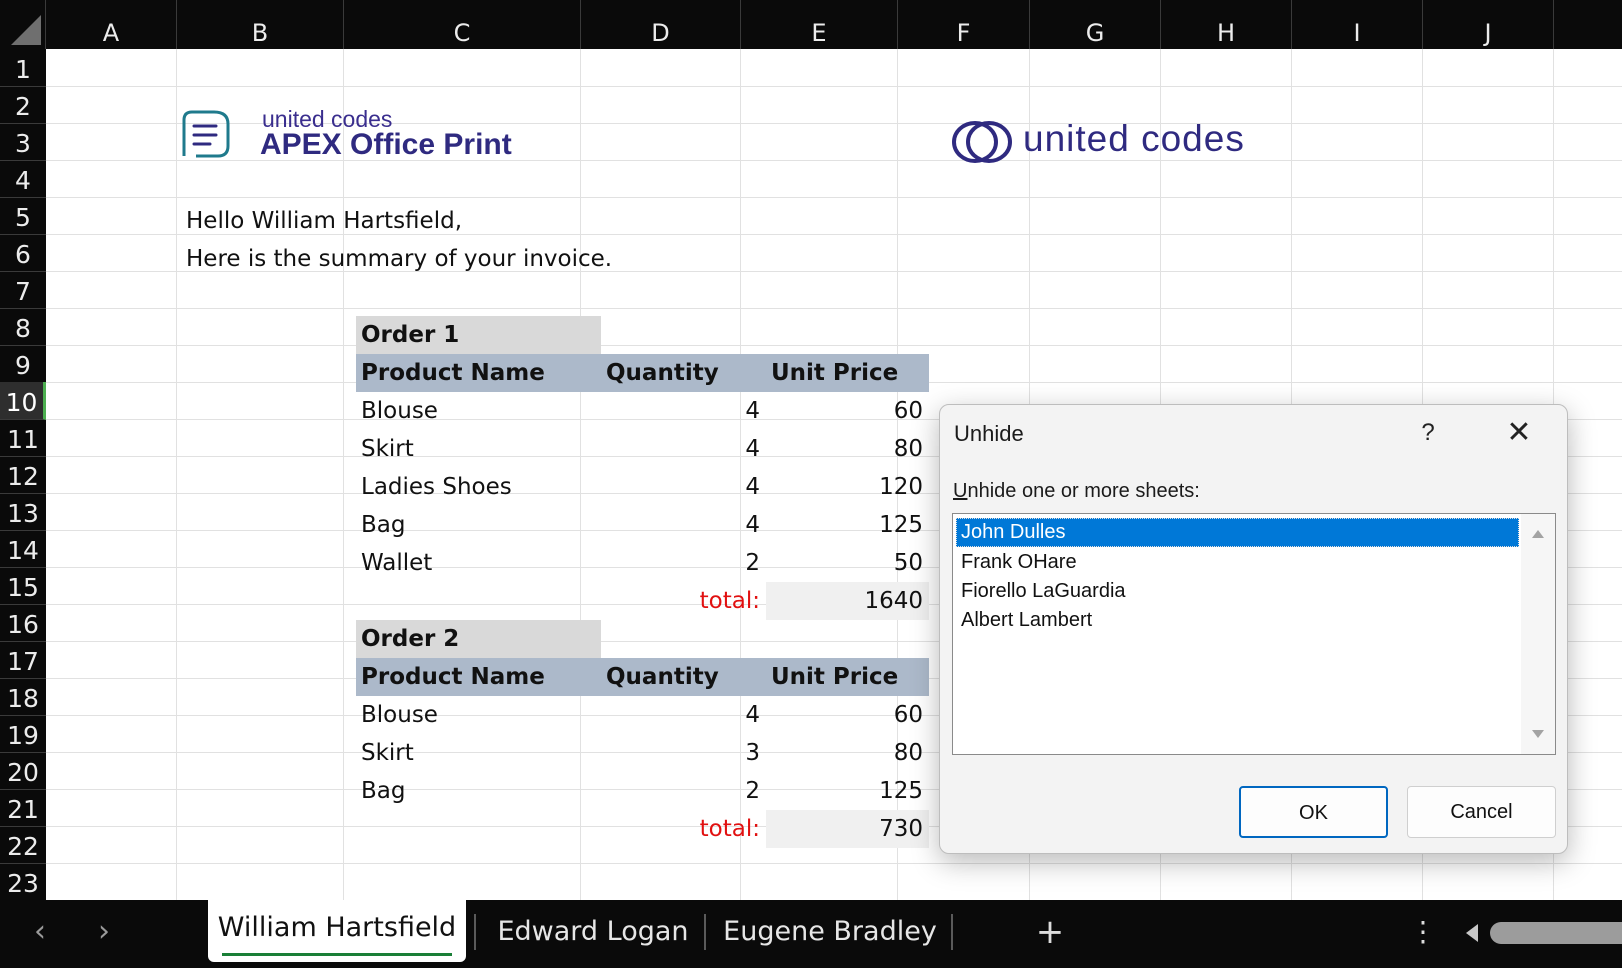 The image size is (1622, 968). I want to click on column-header-d: D, so click(661, 24).